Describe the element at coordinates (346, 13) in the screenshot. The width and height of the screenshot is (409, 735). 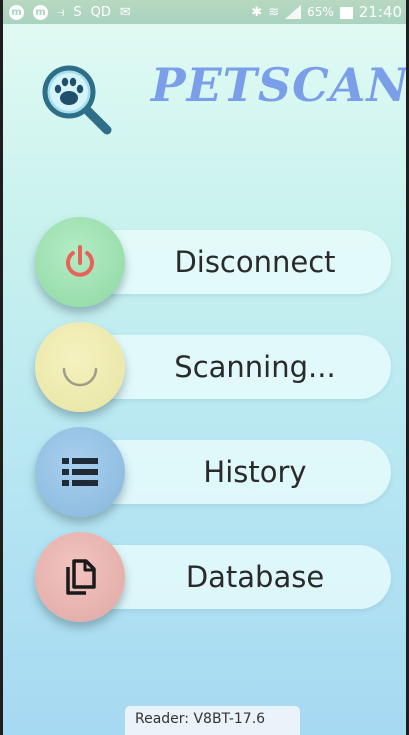
I see `battery-icon` at that location.